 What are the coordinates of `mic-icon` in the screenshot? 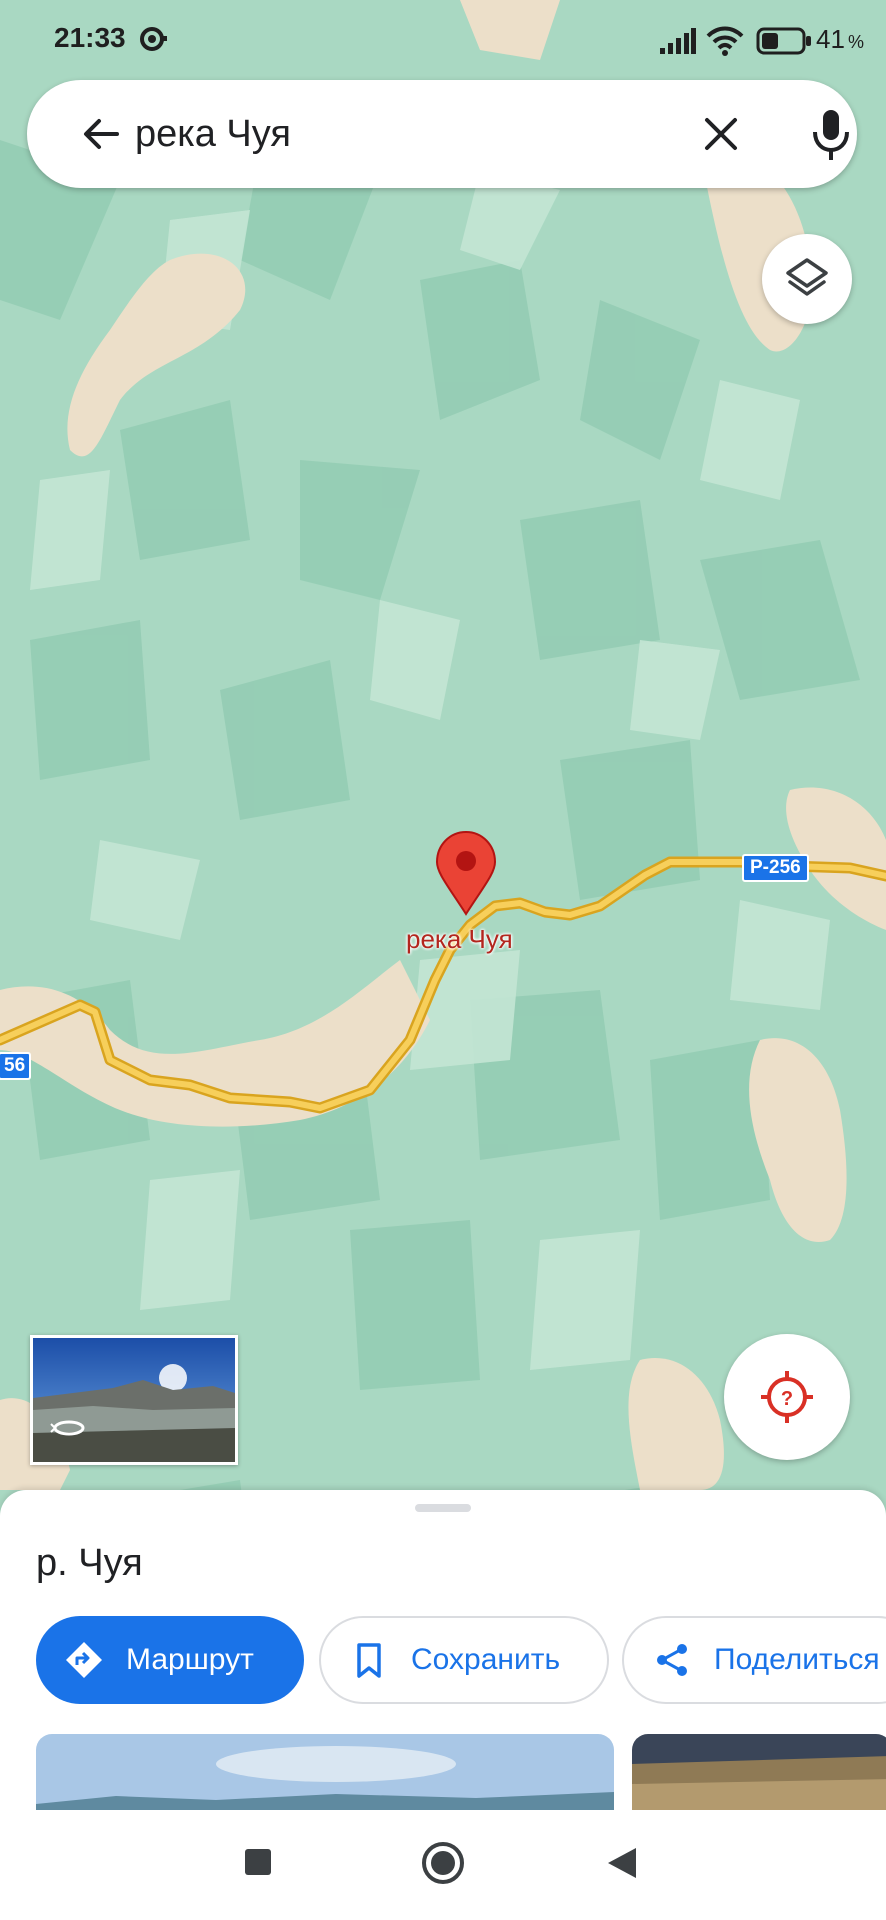 It's located at (831, 134).